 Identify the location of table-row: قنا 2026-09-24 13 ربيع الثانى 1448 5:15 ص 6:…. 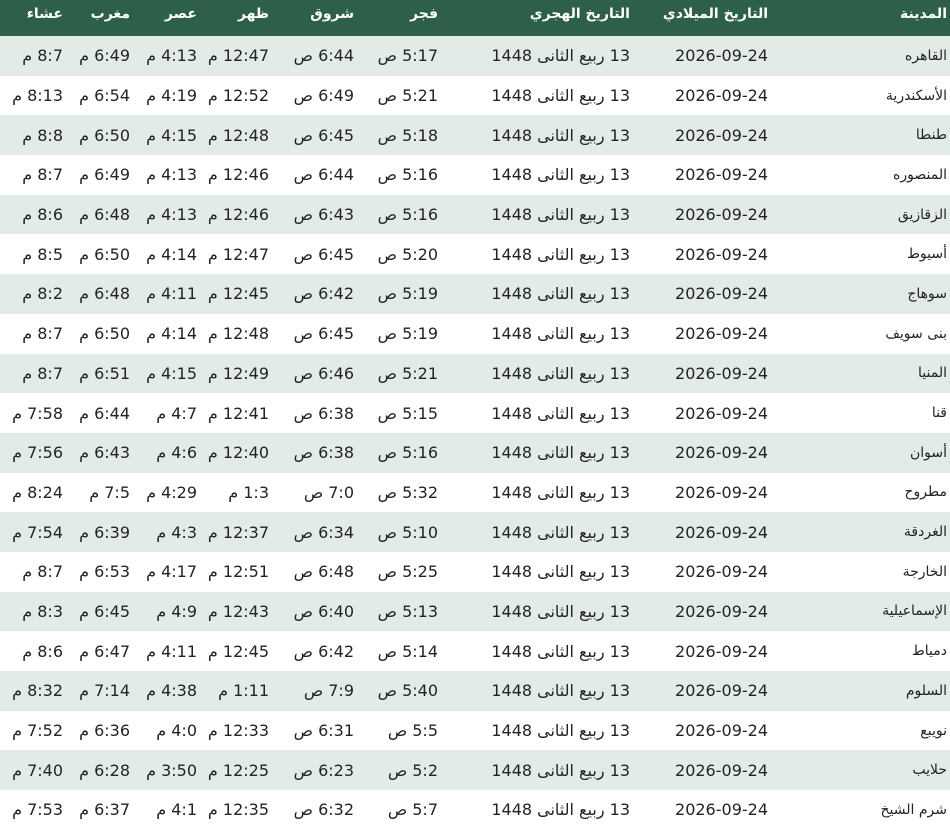
(475, 413).